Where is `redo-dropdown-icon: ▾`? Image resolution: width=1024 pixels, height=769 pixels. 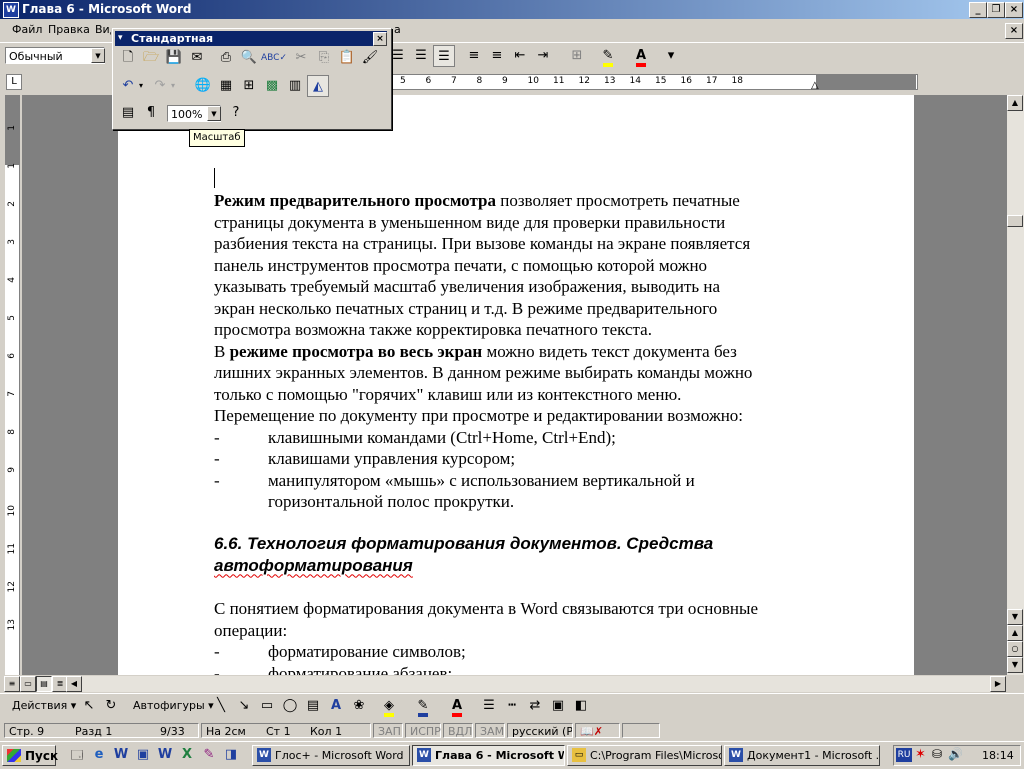
redo-dropdown-icon: ▾ is located at coordinates (173, 85).